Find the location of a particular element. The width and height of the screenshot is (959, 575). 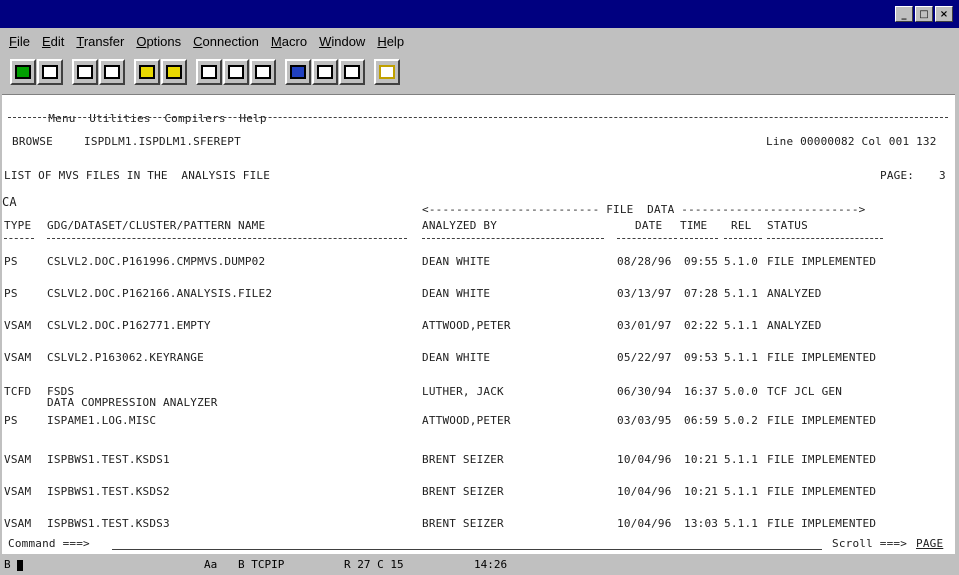

report-title: LIST OF MVS FILES IN THE ANALYSIS FILE is located at coordinates (137, 175).